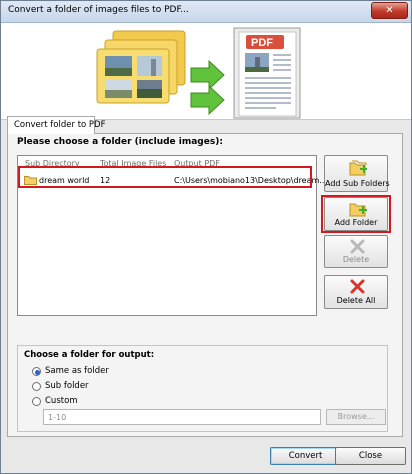  Describe the element at coordinates (36, 371) in the screenshot. I see `same-as-folder-radio` at that location.